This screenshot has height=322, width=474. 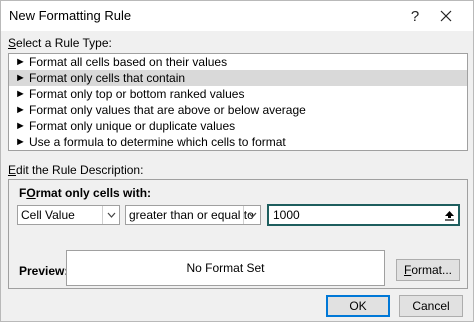 I want to click on preview-label: Preview:, so click(x=44, y=271).